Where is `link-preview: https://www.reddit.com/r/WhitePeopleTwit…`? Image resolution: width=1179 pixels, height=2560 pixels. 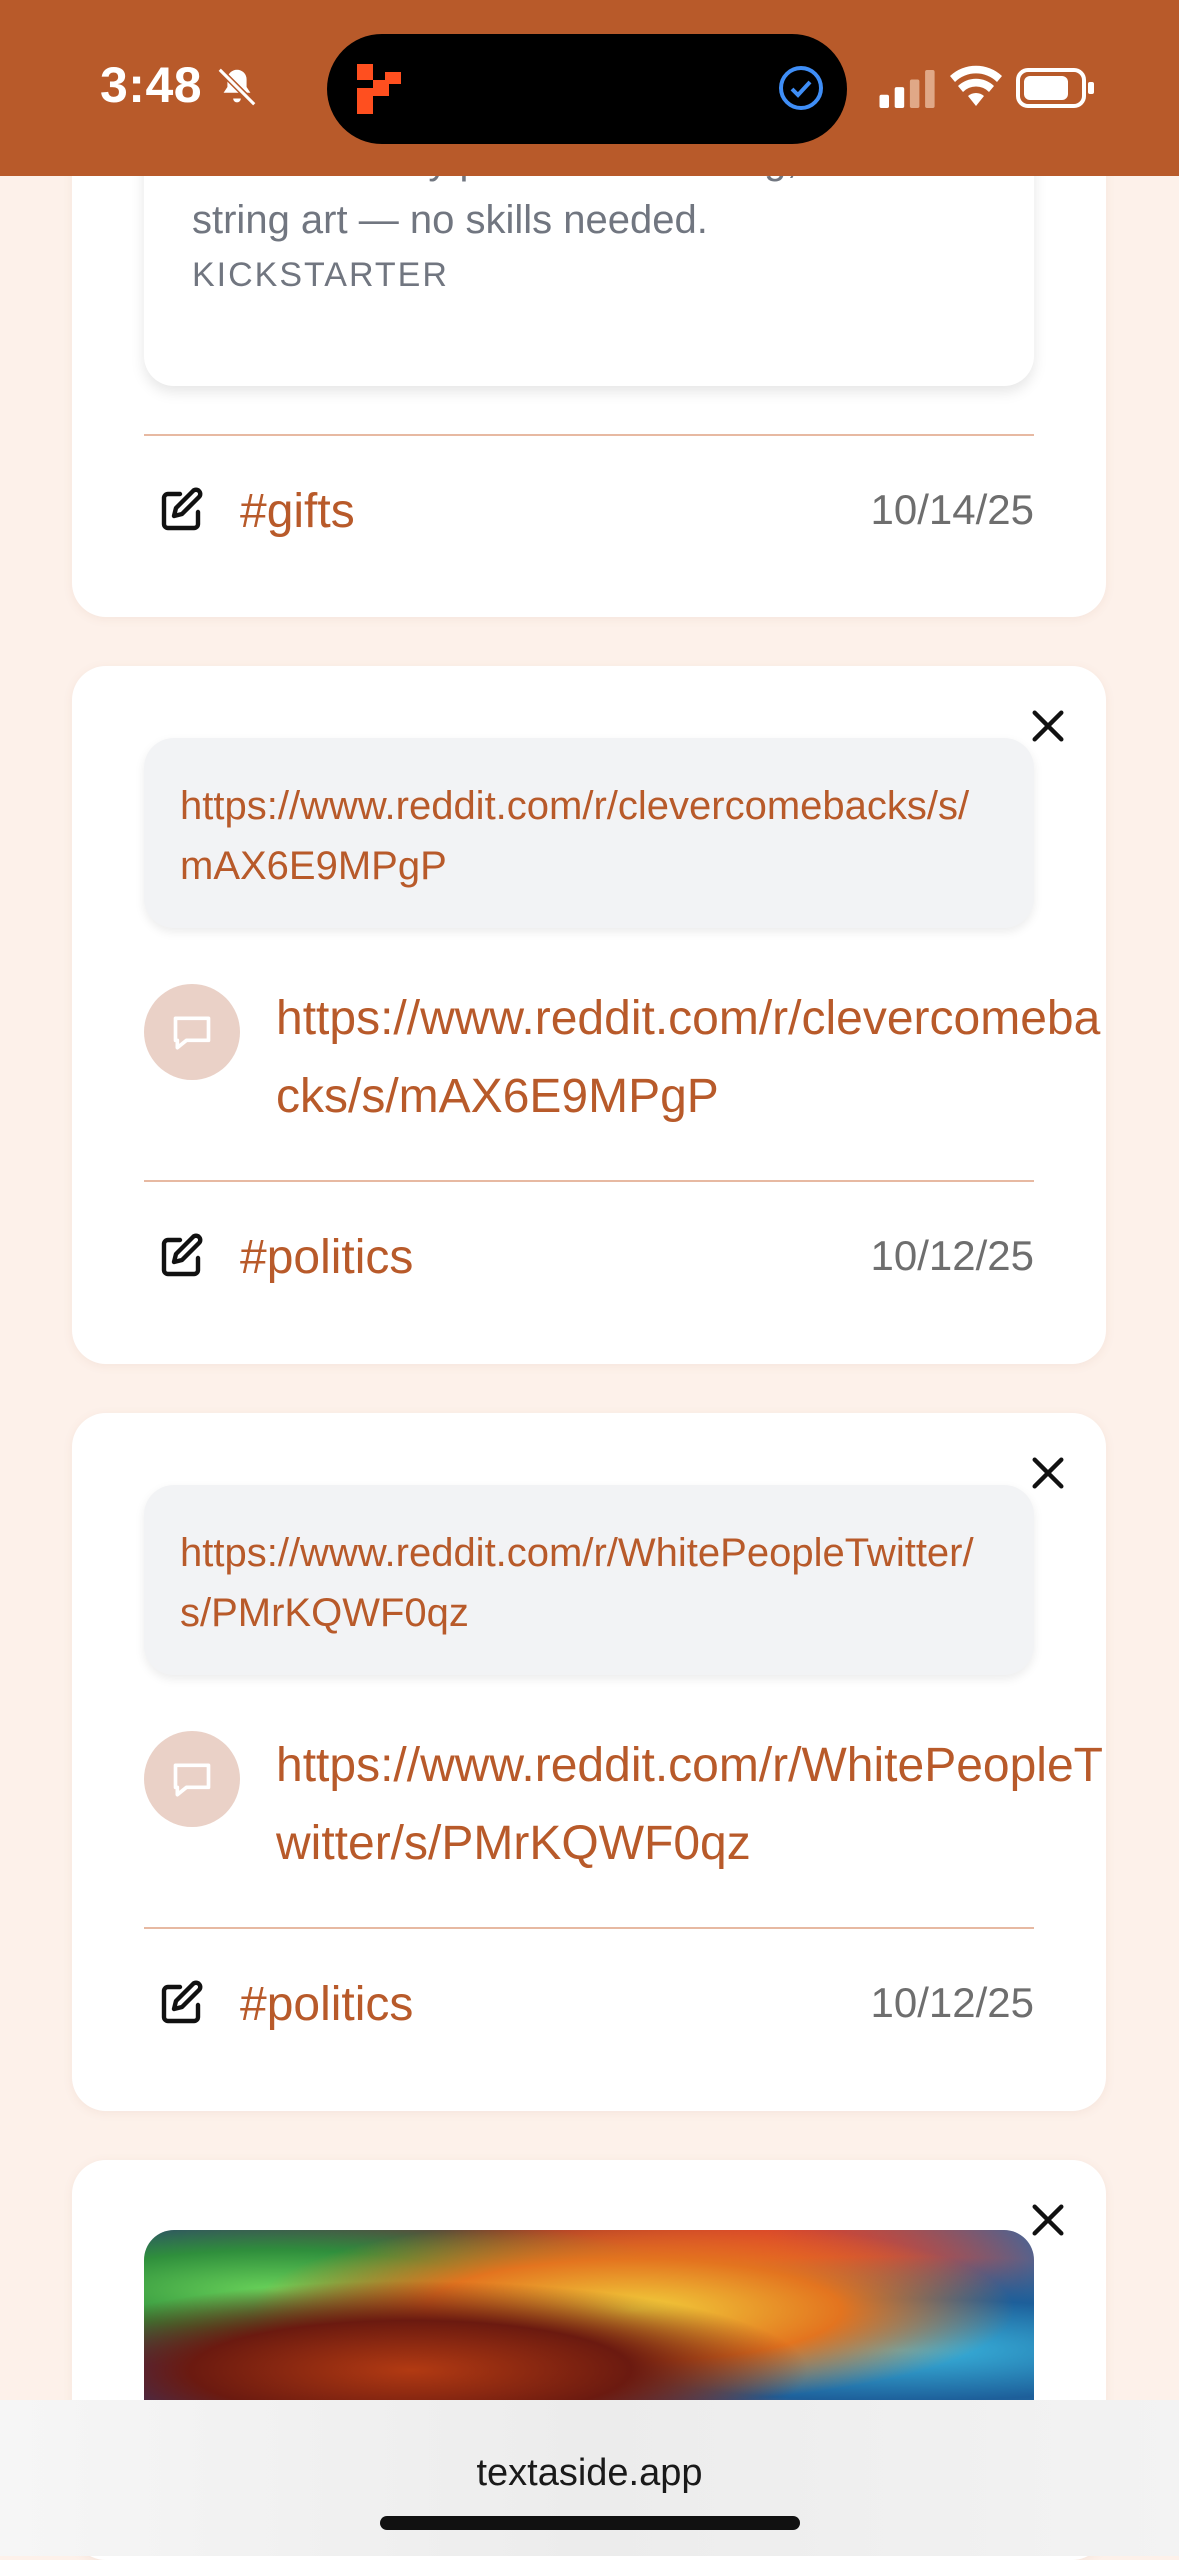 link-preview: https://www.reddit.com/r/WhitePeopleTwit… is located at coordinates (589, 1580).